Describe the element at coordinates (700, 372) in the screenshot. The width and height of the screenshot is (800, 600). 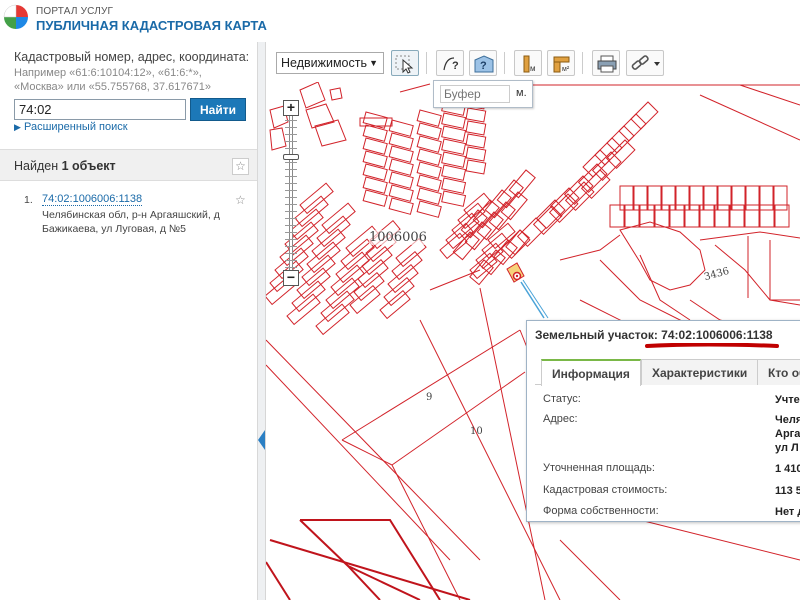
I see `tab-characteristics: Характеристики` at that location.